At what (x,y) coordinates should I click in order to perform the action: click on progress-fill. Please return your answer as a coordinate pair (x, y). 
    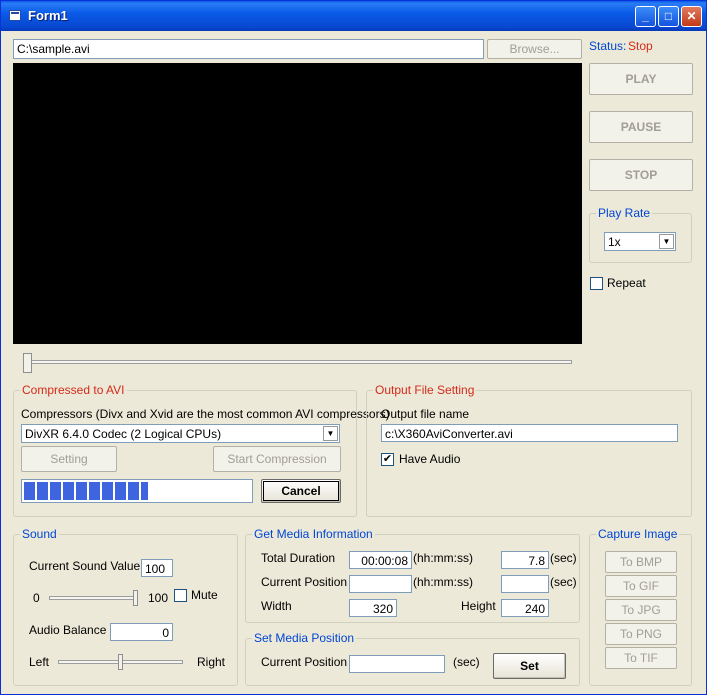
    Looking at the image, I should click on (86, 491).